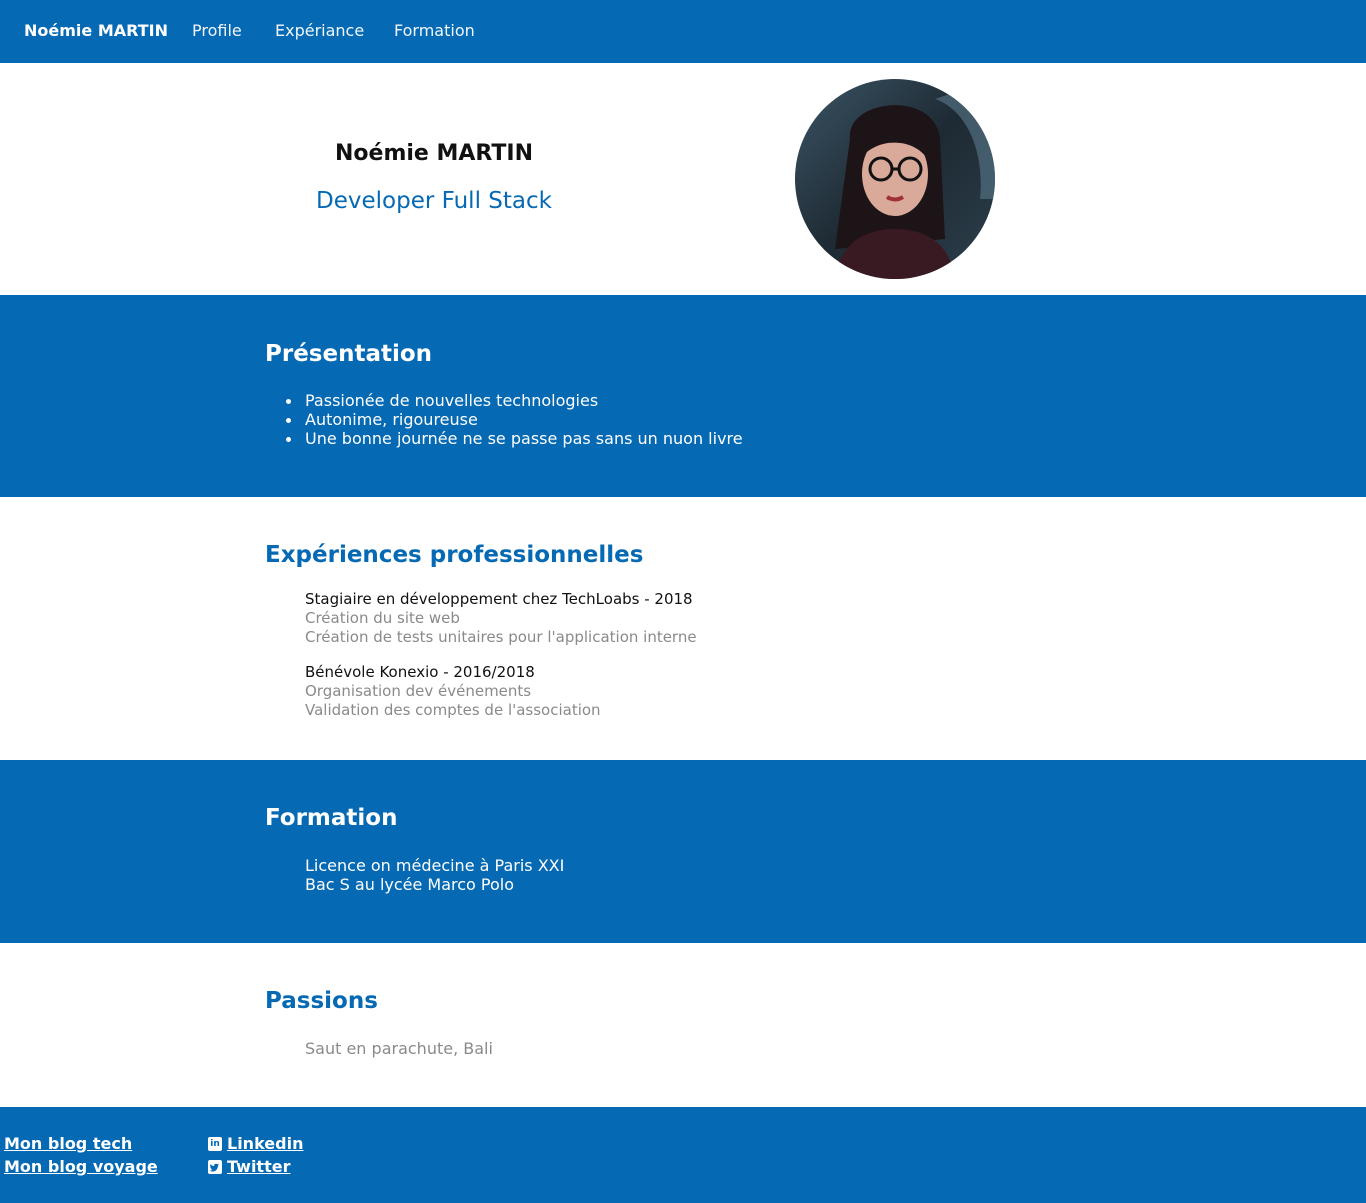  I want to click on list-item: Autonime, rigoureuse, so click(514, 419).